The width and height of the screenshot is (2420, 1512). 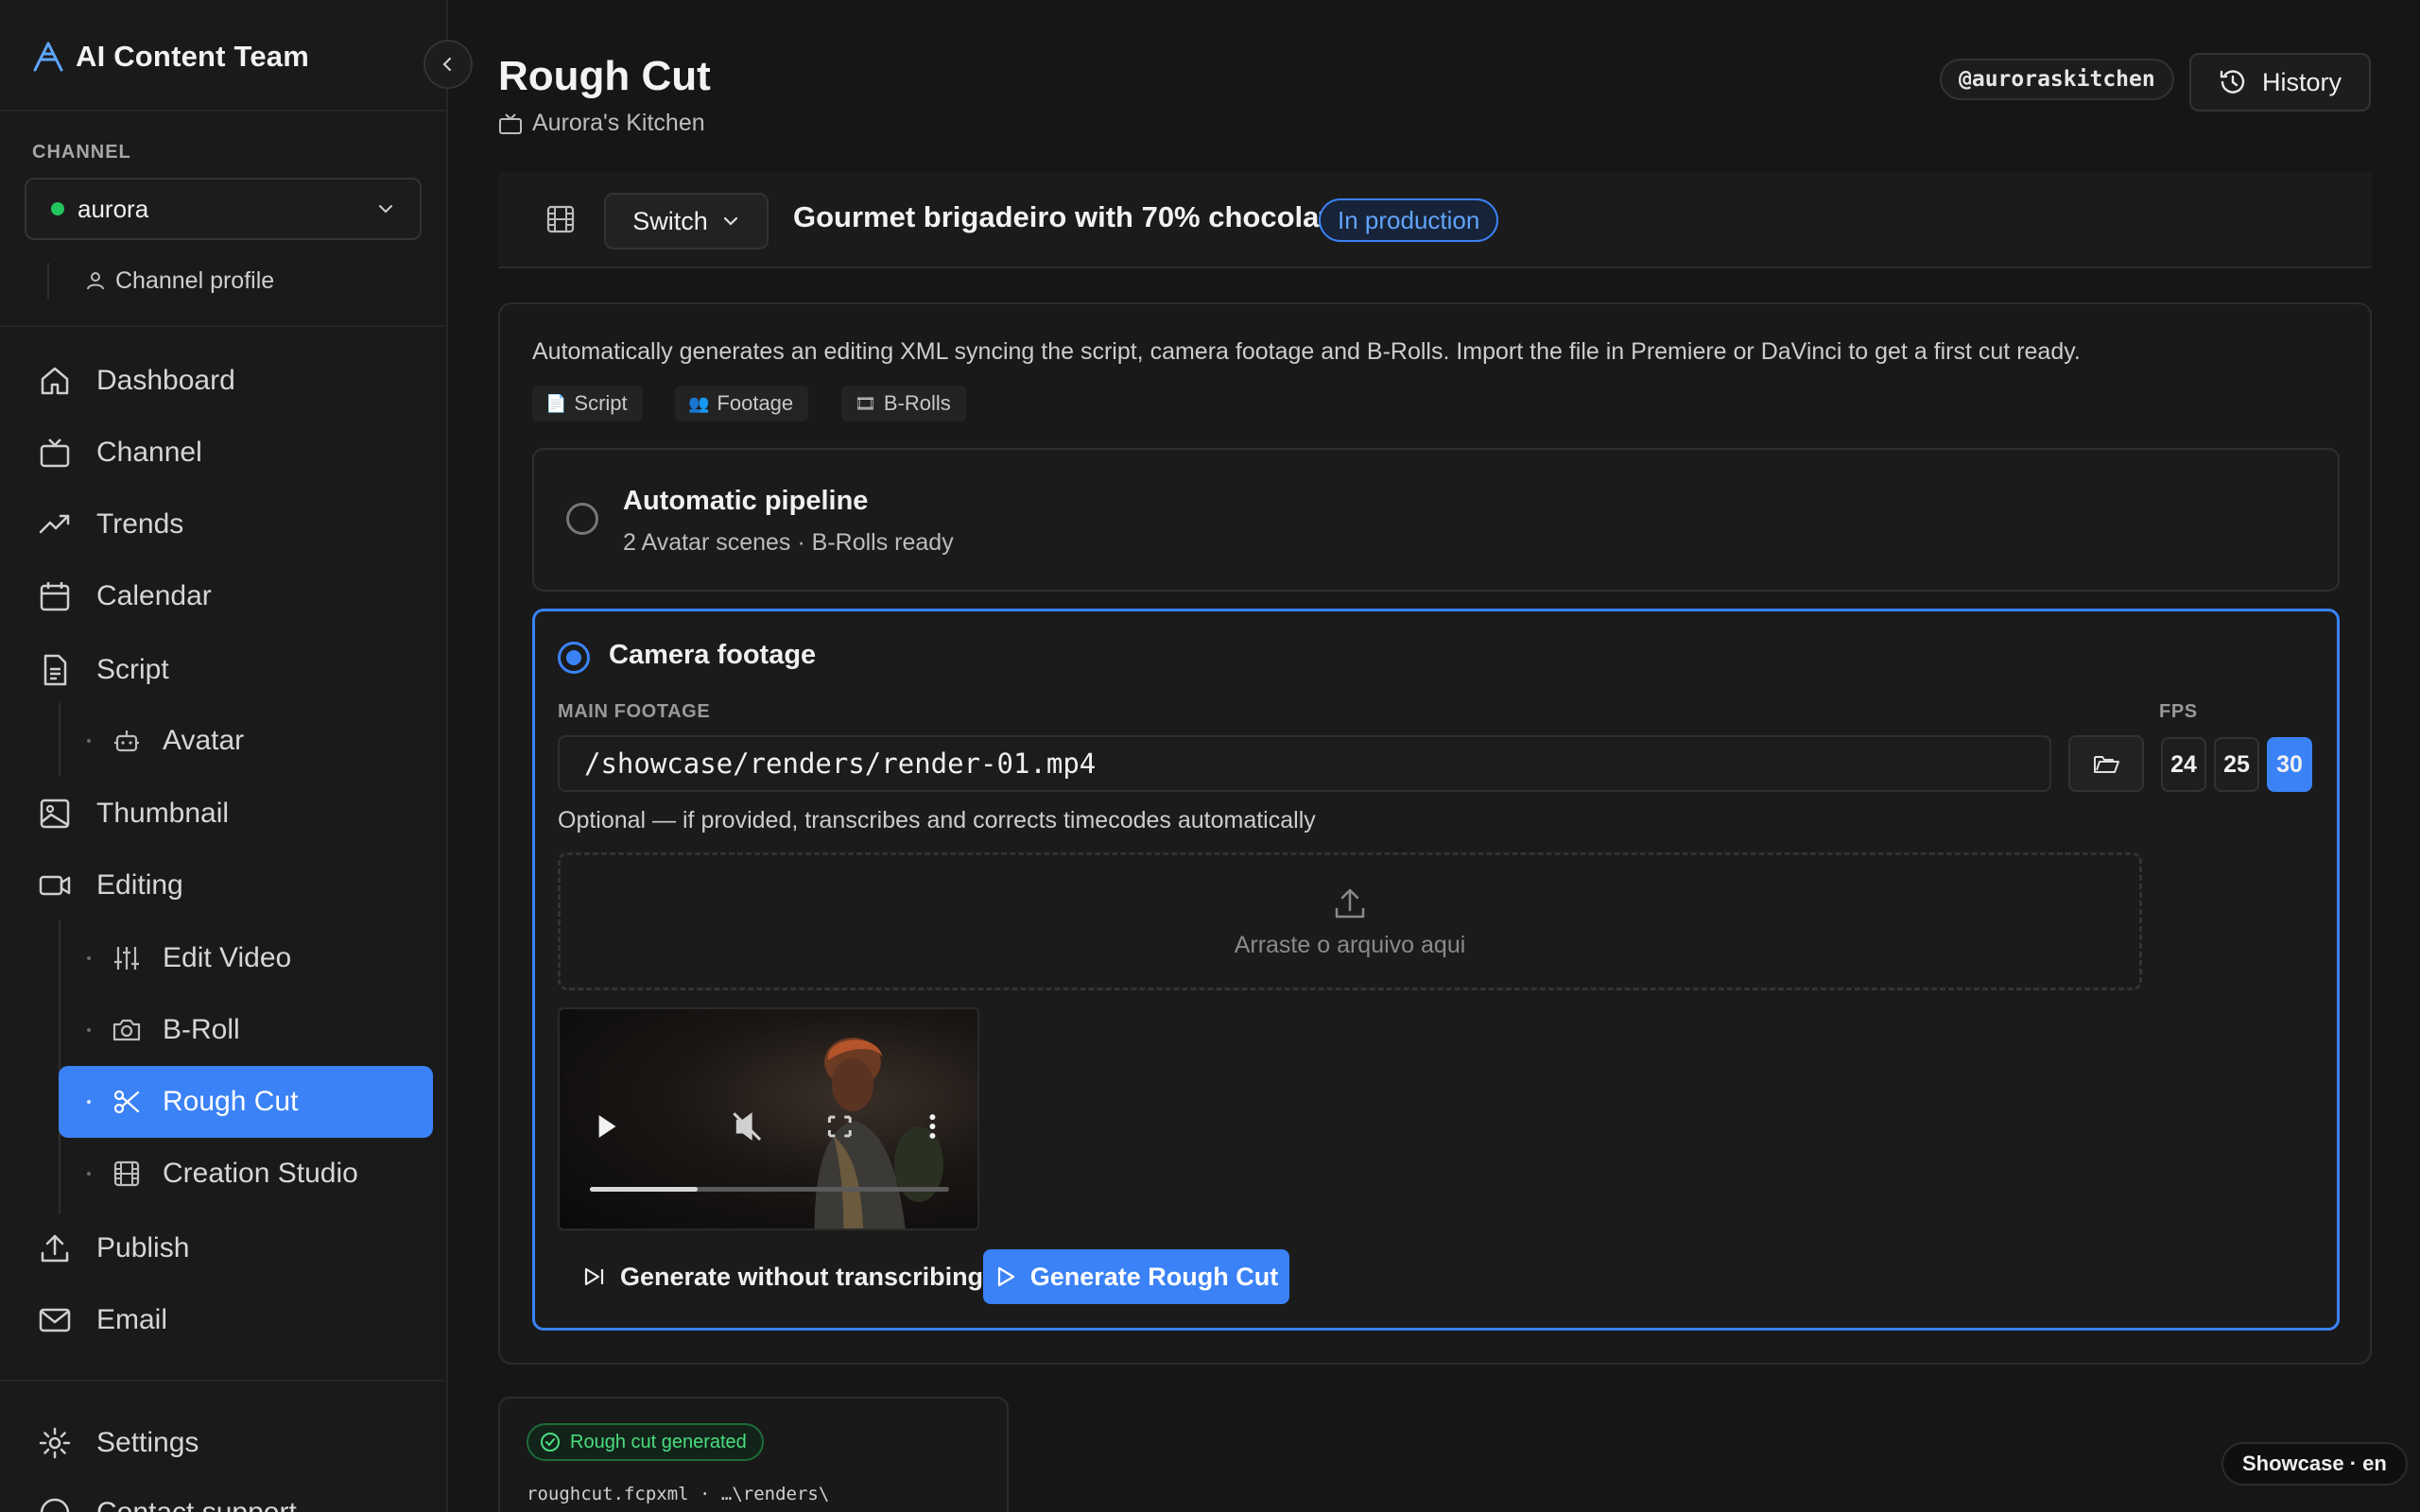 What do you see at coordinates (113, 1248) in the screenshot?
I see `sidebar-item-publish: Publish` at bounding box center [113, 1248].